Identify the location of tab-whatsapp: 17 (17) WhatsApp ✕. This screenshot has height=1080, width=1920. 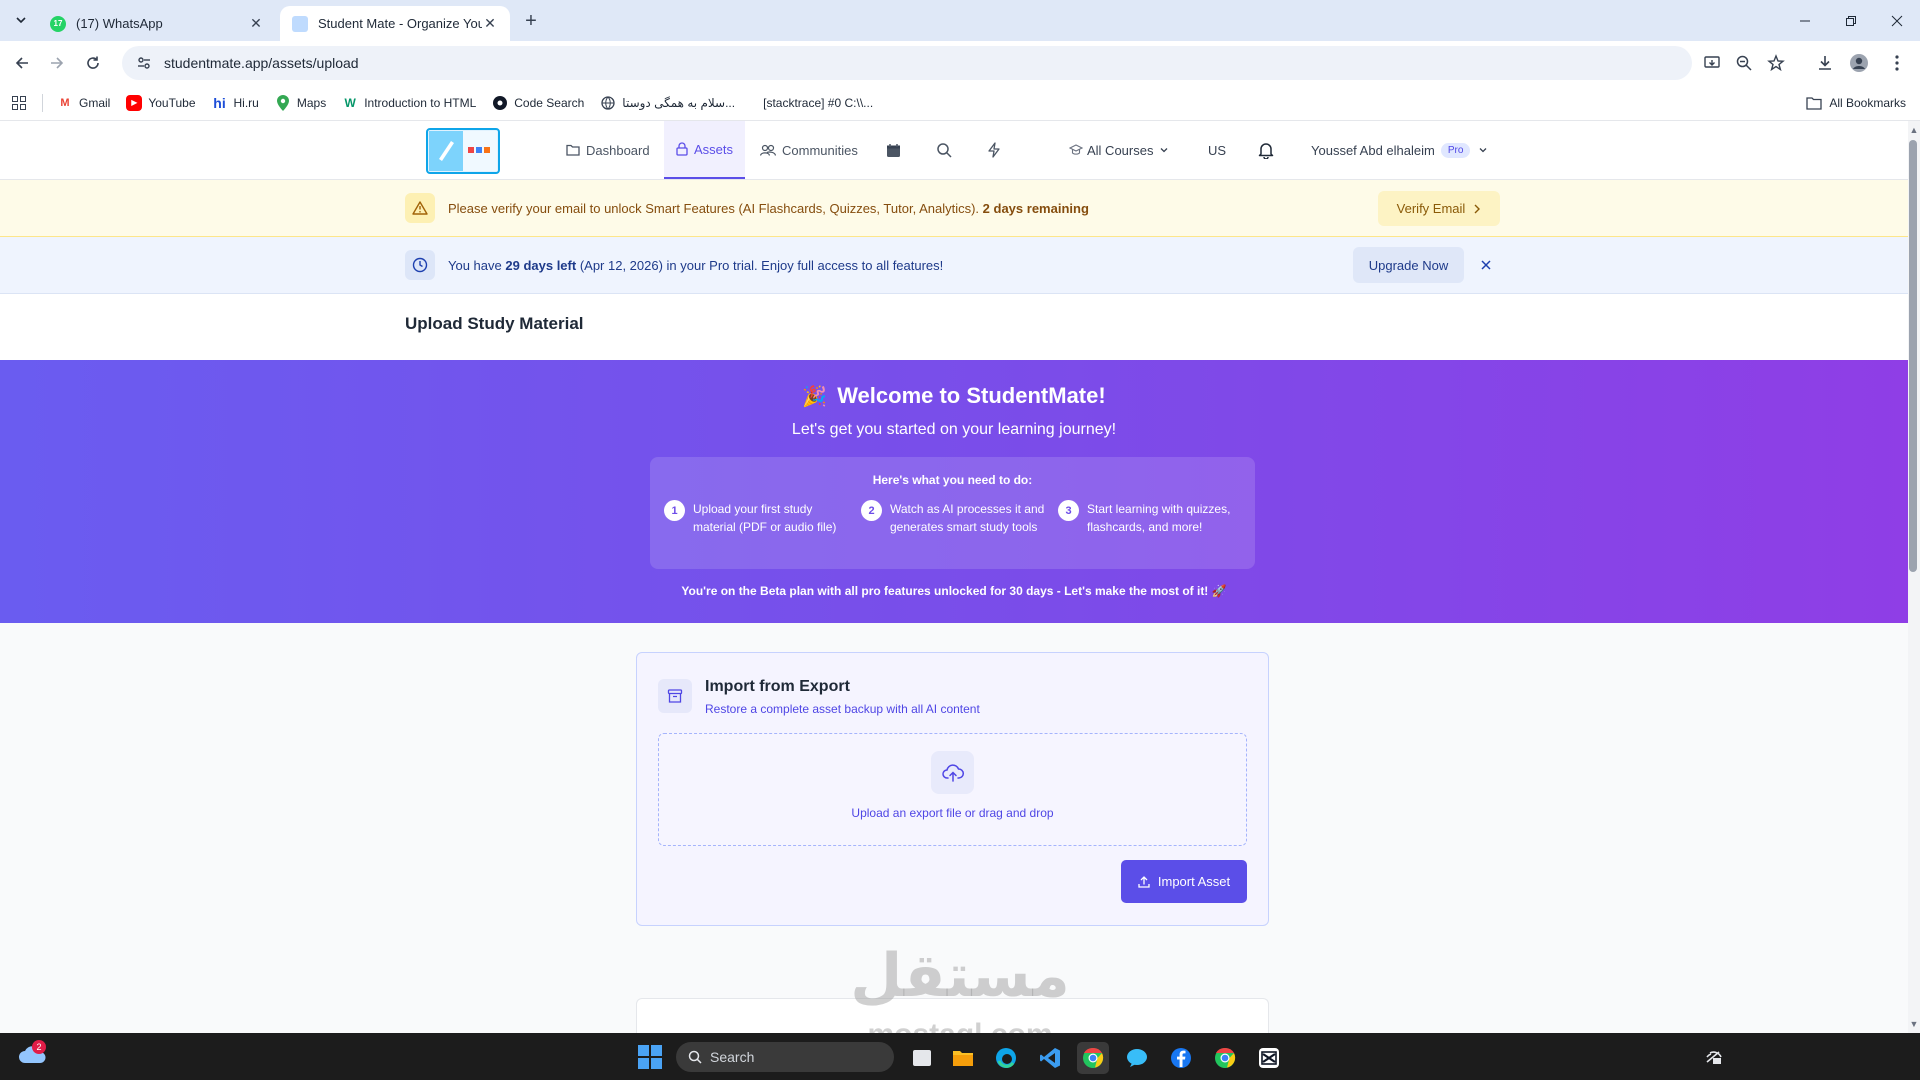
(157, 23).